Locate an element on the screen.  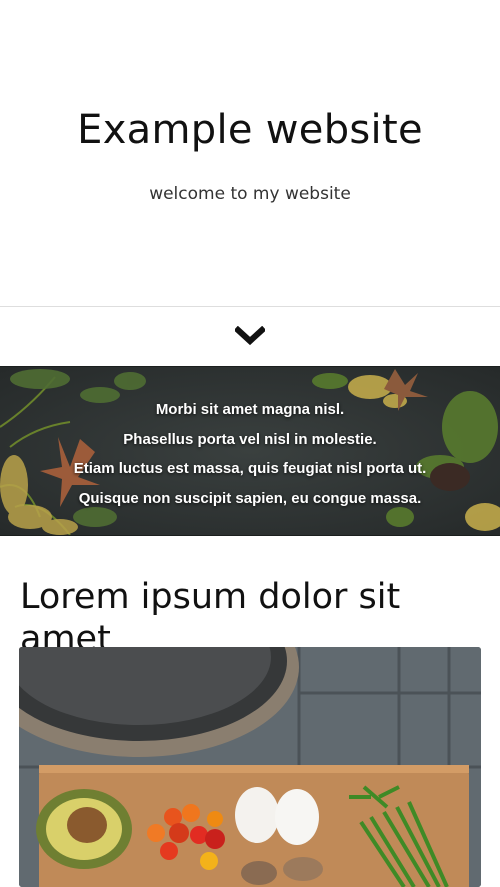
site-title: Example website is located at coordinates (250, 130).